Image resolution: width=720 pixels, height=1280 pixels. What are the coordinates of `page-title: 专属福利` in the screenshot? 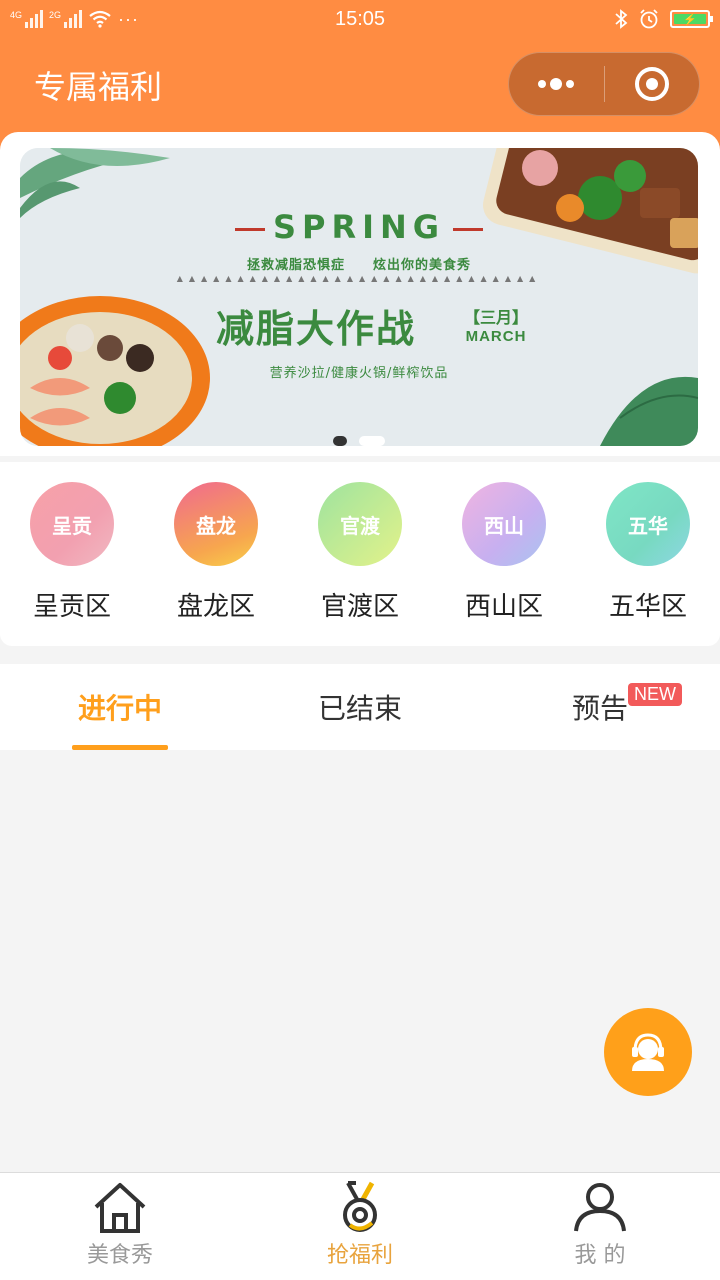 It's located at (98, 87).